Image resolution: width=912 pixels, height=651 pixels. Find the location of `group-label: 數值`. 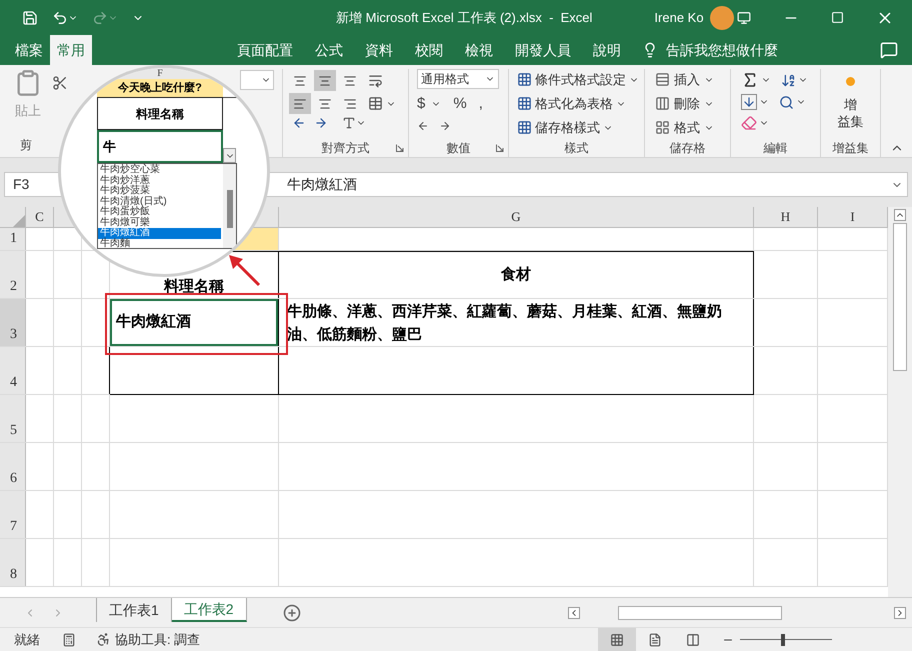

group-label: 數值 is located at coordinates (458, 148).